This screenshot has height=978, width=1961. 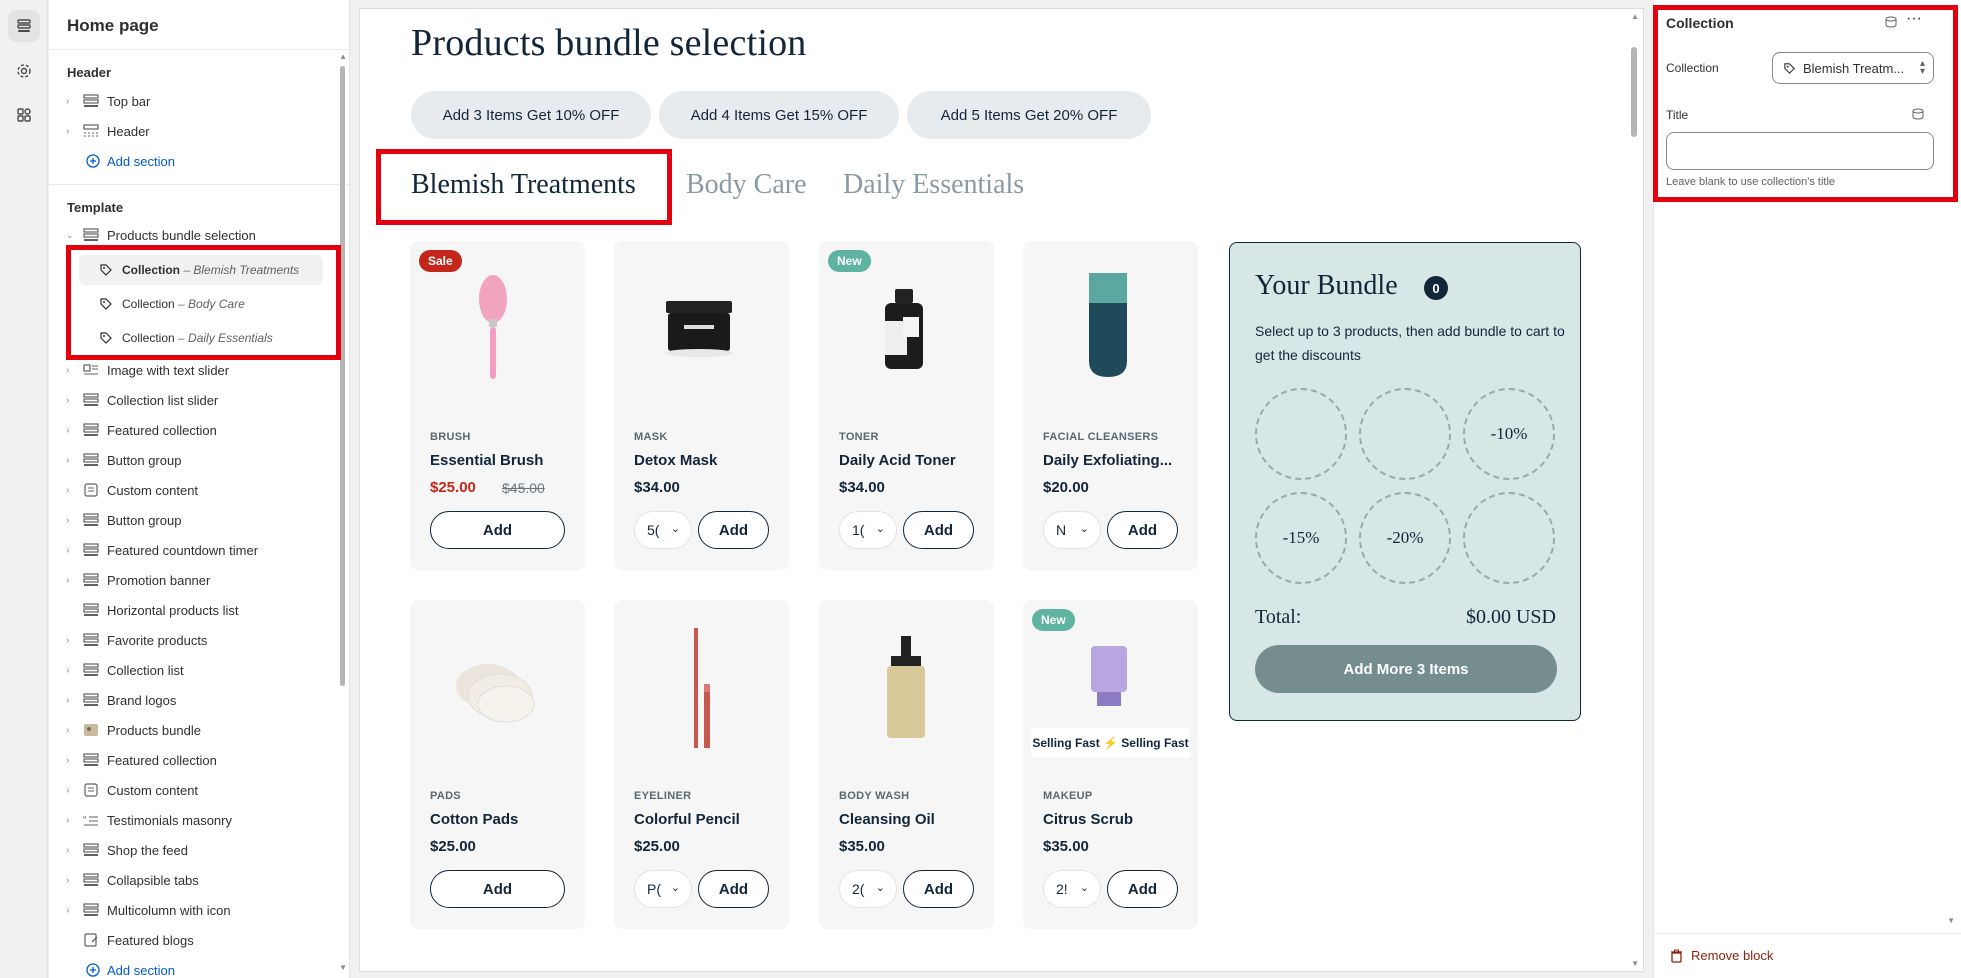 What do you see at coordinates (663, 889) in the screenshot?
I see `variant-select: P(⌄` at bounding box center [663, 889].